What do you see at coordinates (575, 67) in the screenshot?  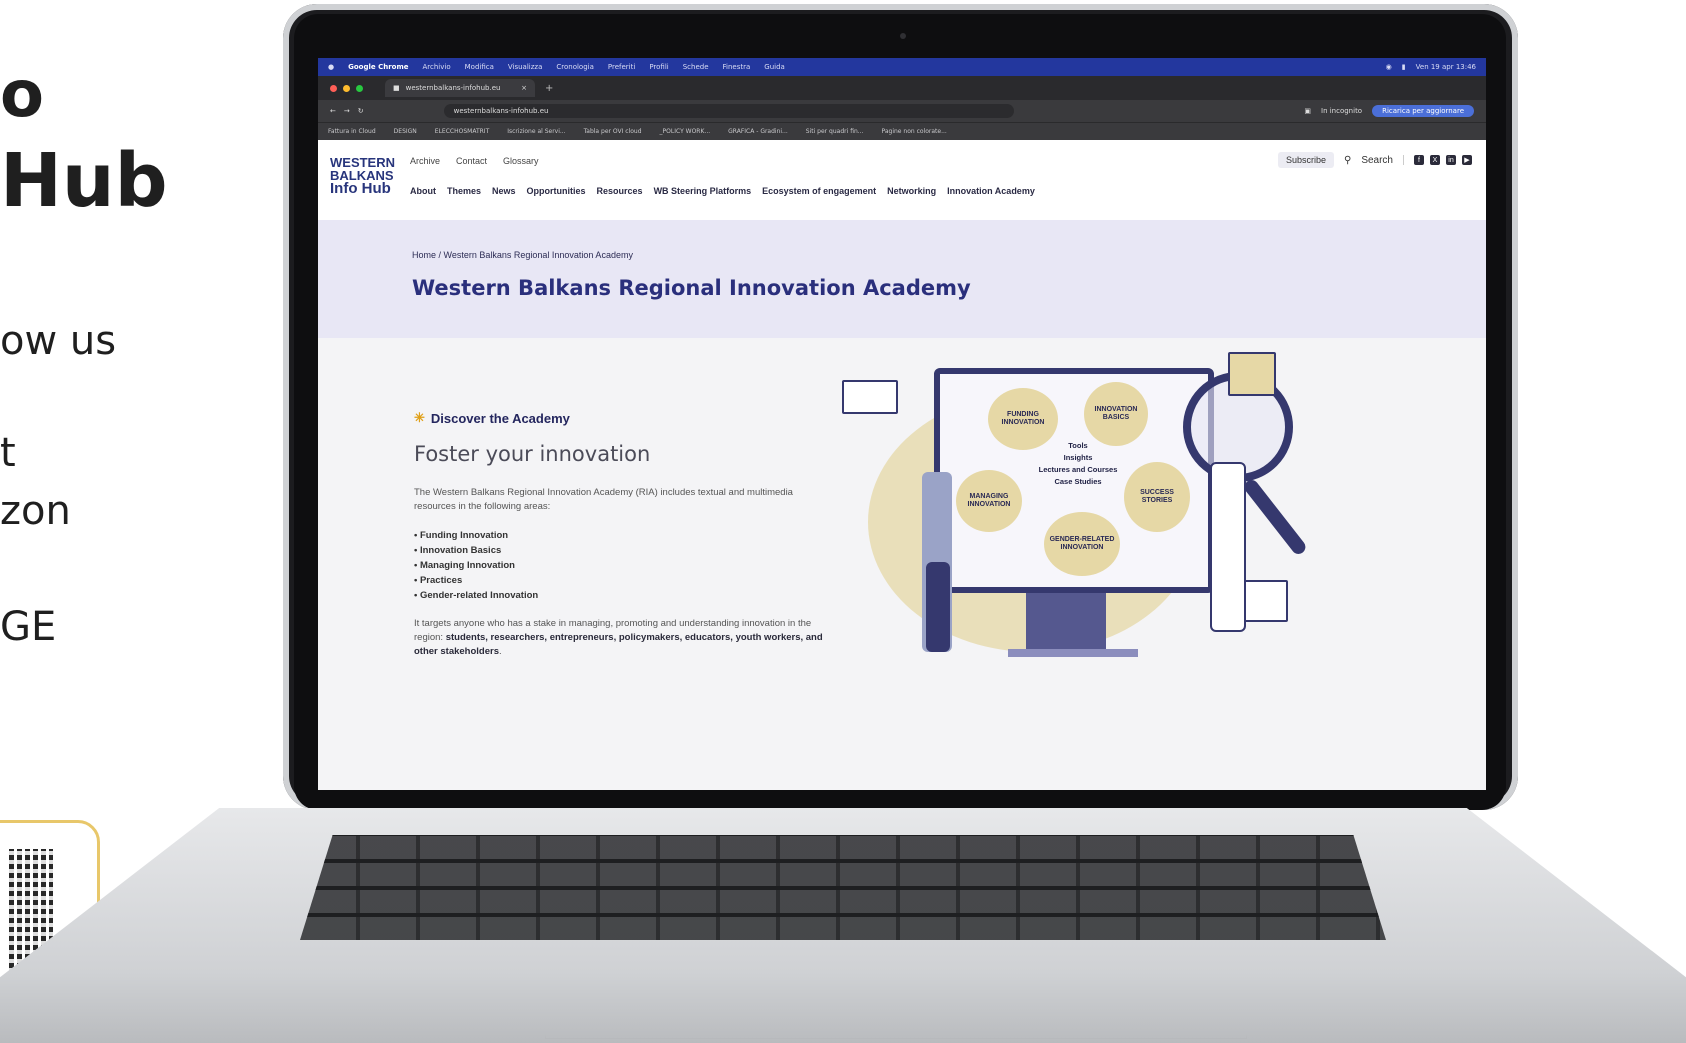 I see `menubar-item: Cronologia` at bounding box center [575, 67].